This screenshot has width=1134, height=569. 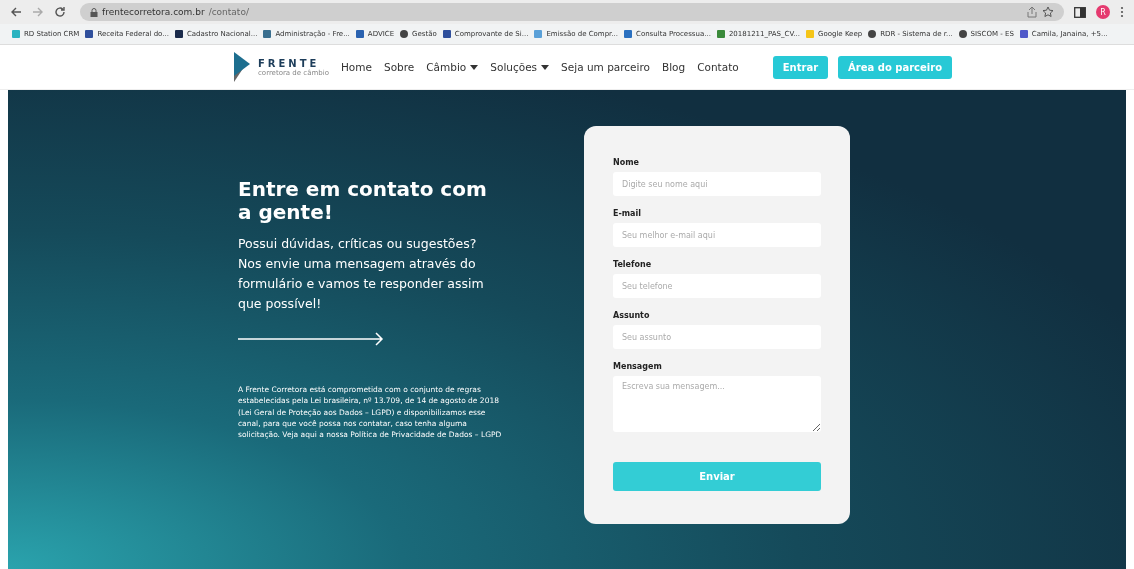 What do you see at coordinates (356, 67) in the screenshot?
I see `nav-link: Home` at bounding box center [356, 67].